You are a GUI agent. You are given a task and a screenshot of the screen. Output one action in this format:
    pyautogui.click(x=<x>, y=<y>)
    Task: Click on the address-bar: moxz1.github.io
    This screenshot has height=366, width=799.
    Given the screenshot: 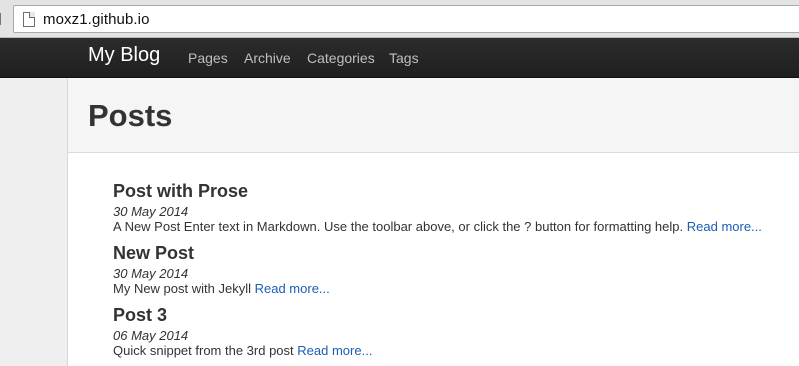 What is the action you would take?
    pyautogui.click(x=406, y=19)
    